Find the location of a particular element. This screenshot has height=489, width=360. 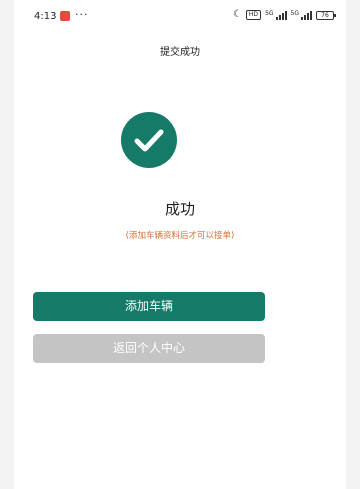

add-vehicle-button: 添加车辆 is located at coordinates (149, 306).